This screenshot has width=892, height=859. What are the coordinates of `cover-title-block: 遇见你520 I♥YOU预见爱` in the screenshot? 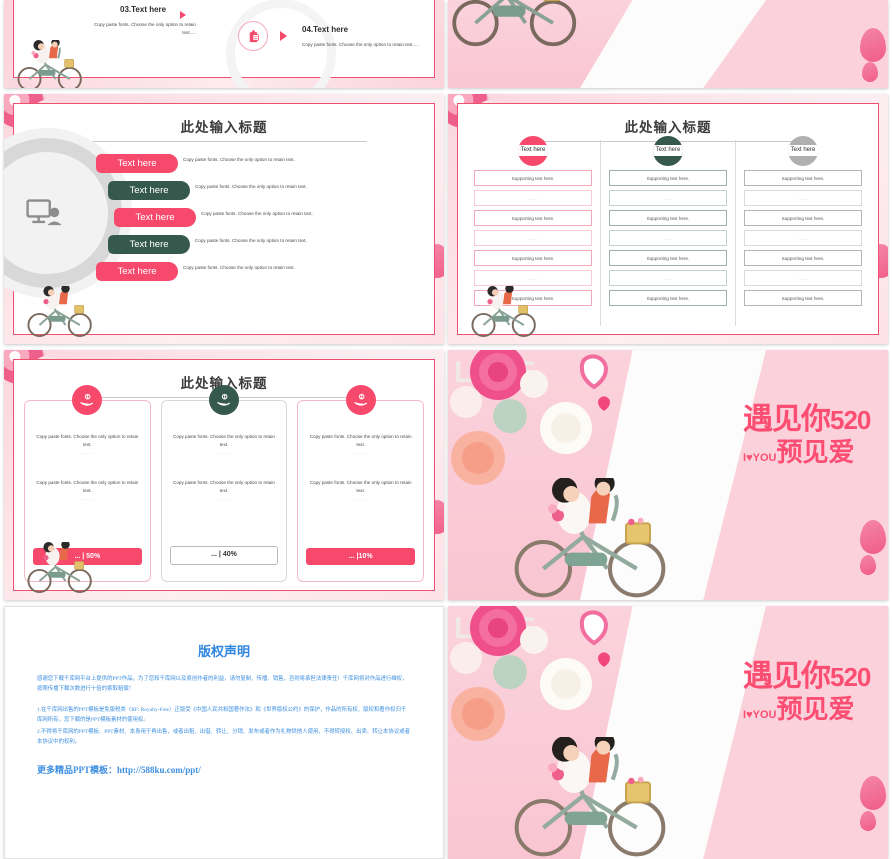 It's located at (807, 690).